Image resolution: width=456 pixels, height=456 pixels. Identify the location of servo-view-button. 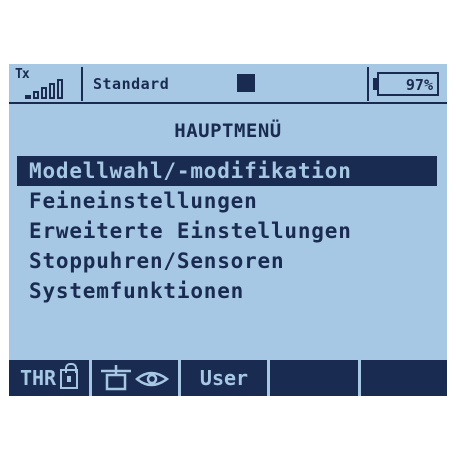
(135, 378).